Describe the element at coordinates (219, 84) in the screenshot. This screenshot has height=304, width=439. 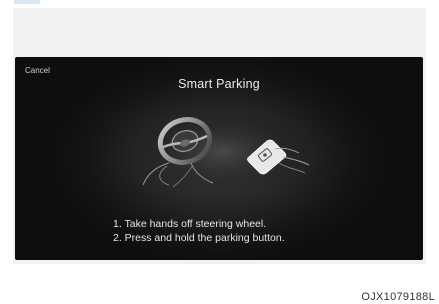
I see `screen-title: Smart Parking` at that location.